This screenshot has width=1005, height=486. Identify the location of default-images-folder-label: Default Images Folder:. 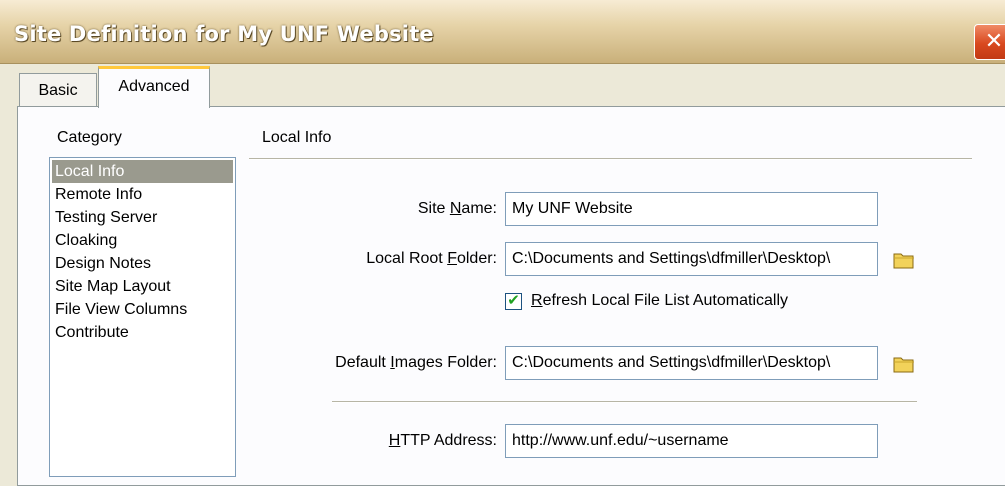
(416, 362).